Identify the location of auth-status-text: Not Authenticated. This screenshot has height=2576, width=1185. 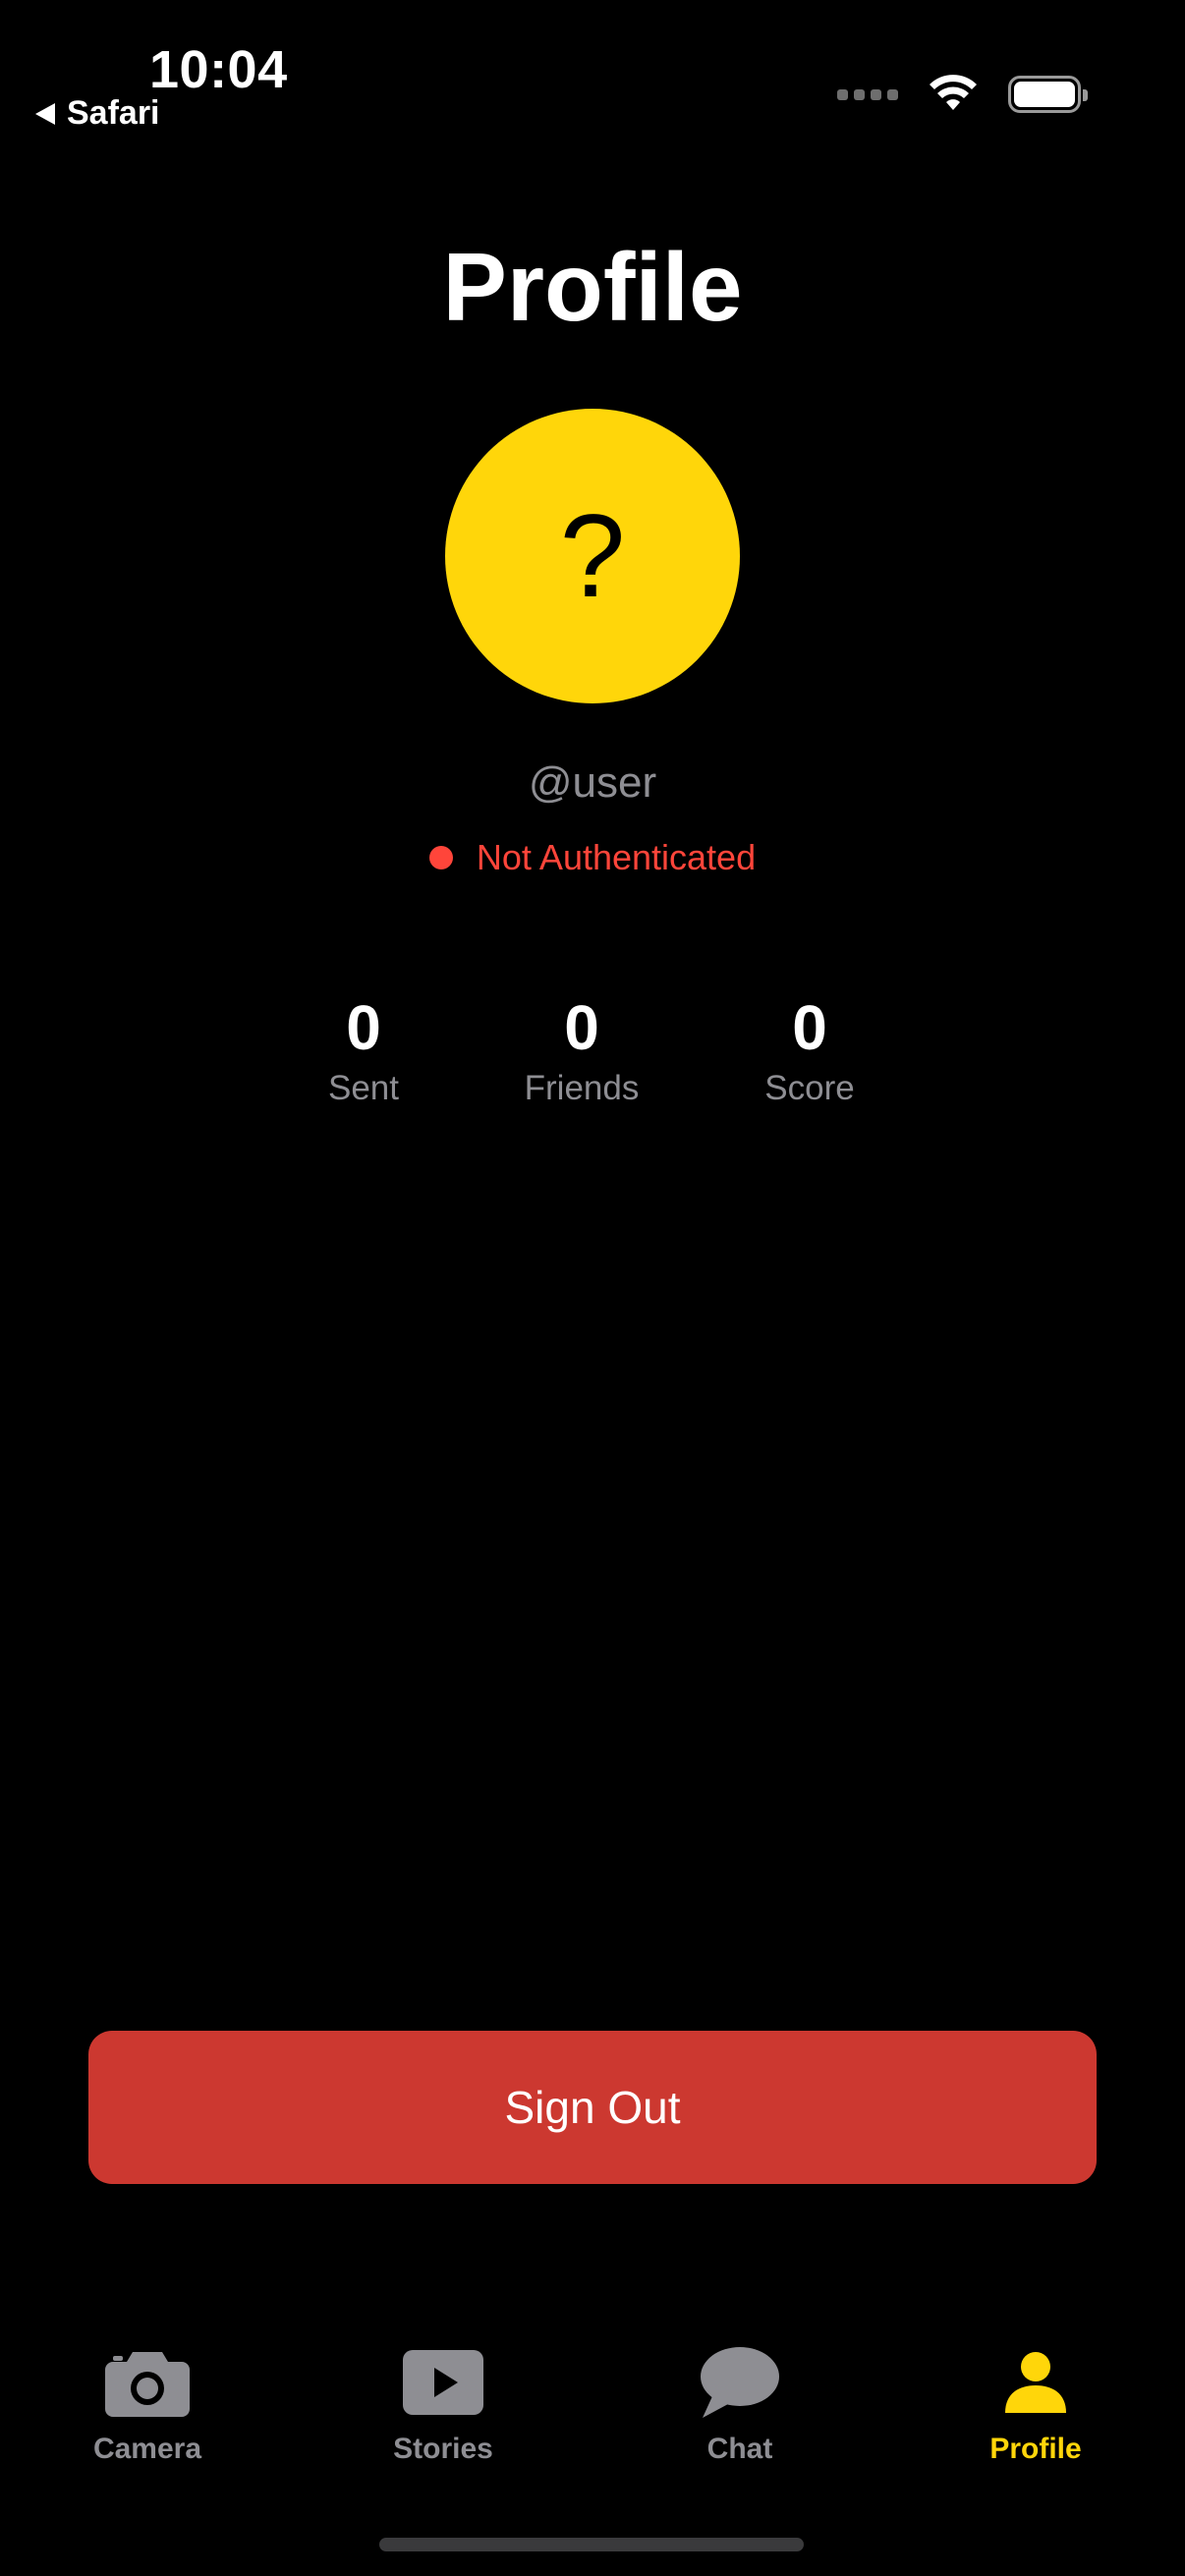
(617, 857).